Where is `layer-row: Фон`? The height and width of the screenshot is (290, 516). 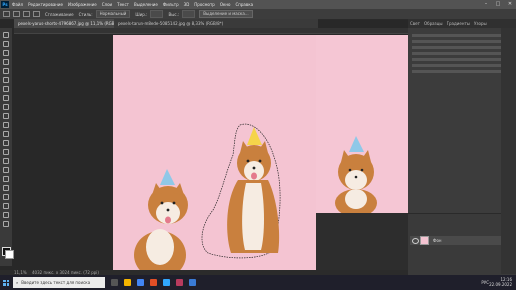 layer-row: Фон is located at coordinates (462, 240).